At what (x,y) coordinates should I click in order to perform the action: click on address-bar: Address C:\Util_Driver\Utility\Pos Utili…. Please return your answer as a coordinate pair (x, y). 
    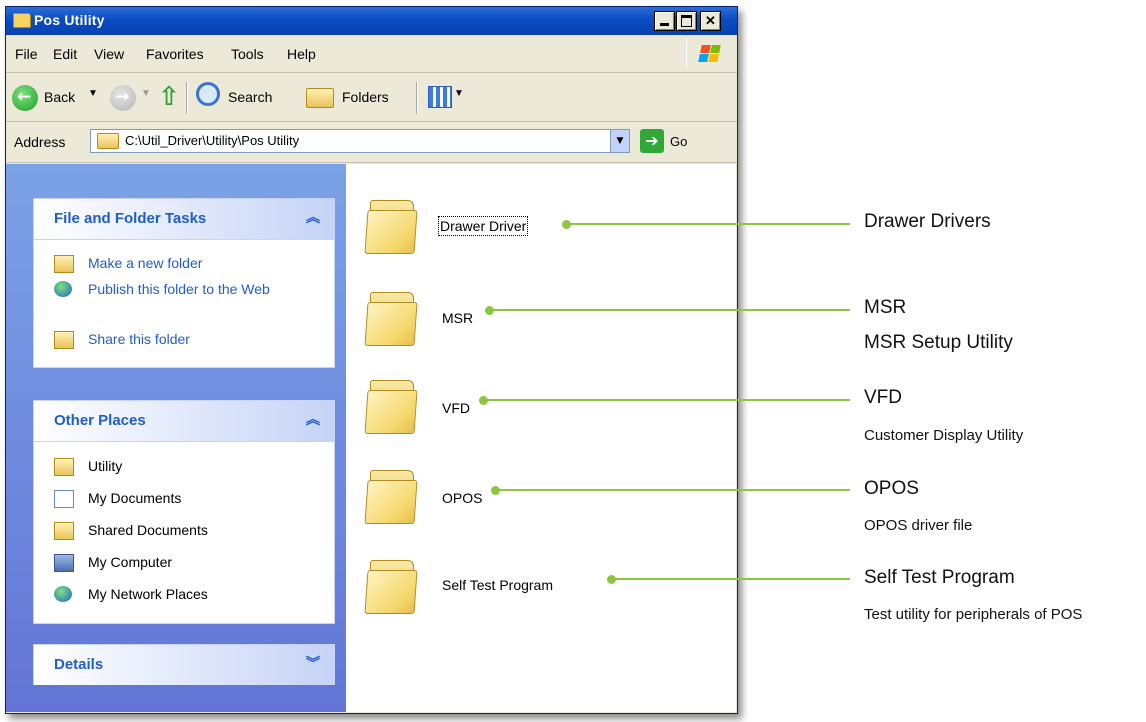
    Looking at the image, I should click on (371, 143).